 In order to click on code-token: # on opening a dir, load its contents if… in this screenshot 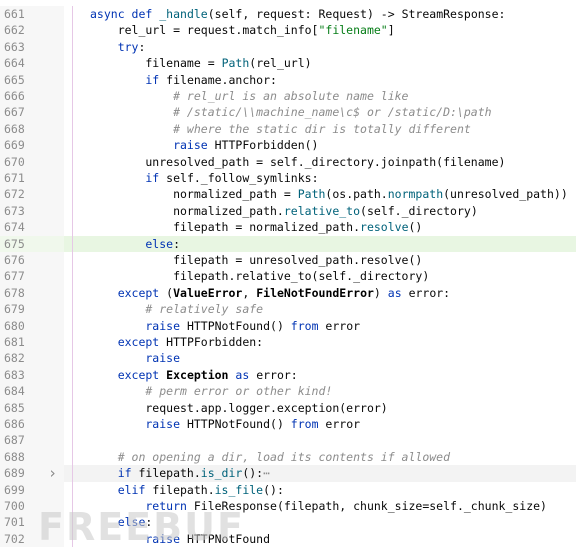, I will do `click(270, 456)`.